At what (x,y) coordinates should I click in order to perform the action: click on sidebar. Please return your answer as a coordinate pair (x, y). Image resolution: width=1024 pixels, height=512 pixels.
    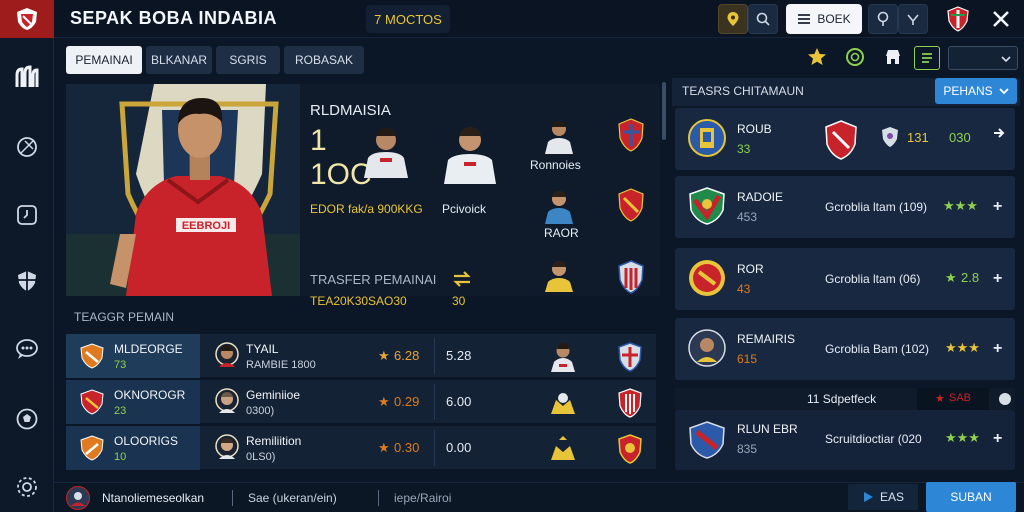
    Looking at the image, I should click on (27, 275).